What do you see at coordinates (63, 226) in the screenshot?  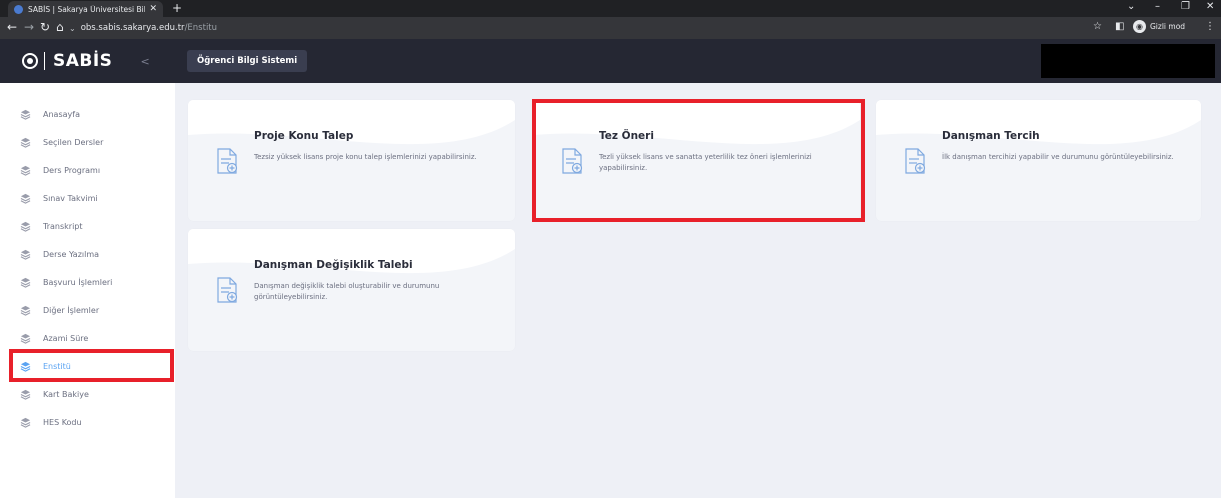 I see `sidebar-item-label: Transkript` at bounding box center [63, 226].